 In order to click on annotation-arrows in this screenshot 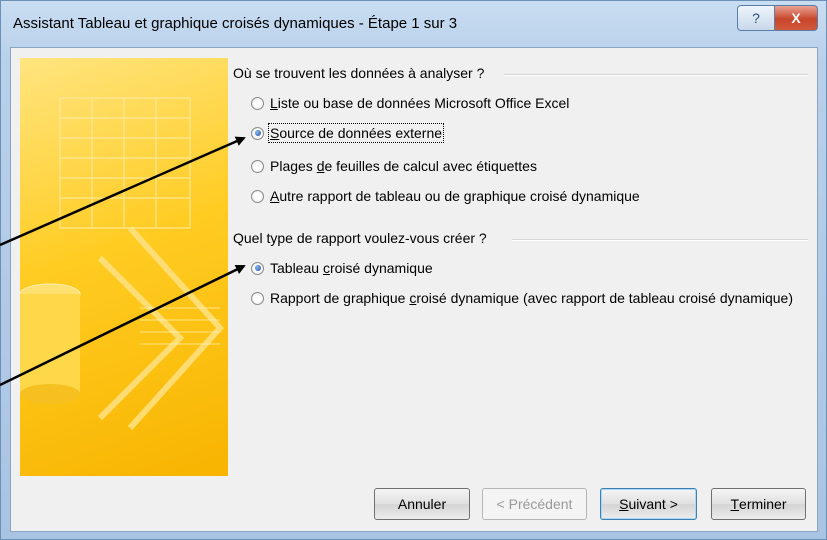, I will do `click(123, 261)`.